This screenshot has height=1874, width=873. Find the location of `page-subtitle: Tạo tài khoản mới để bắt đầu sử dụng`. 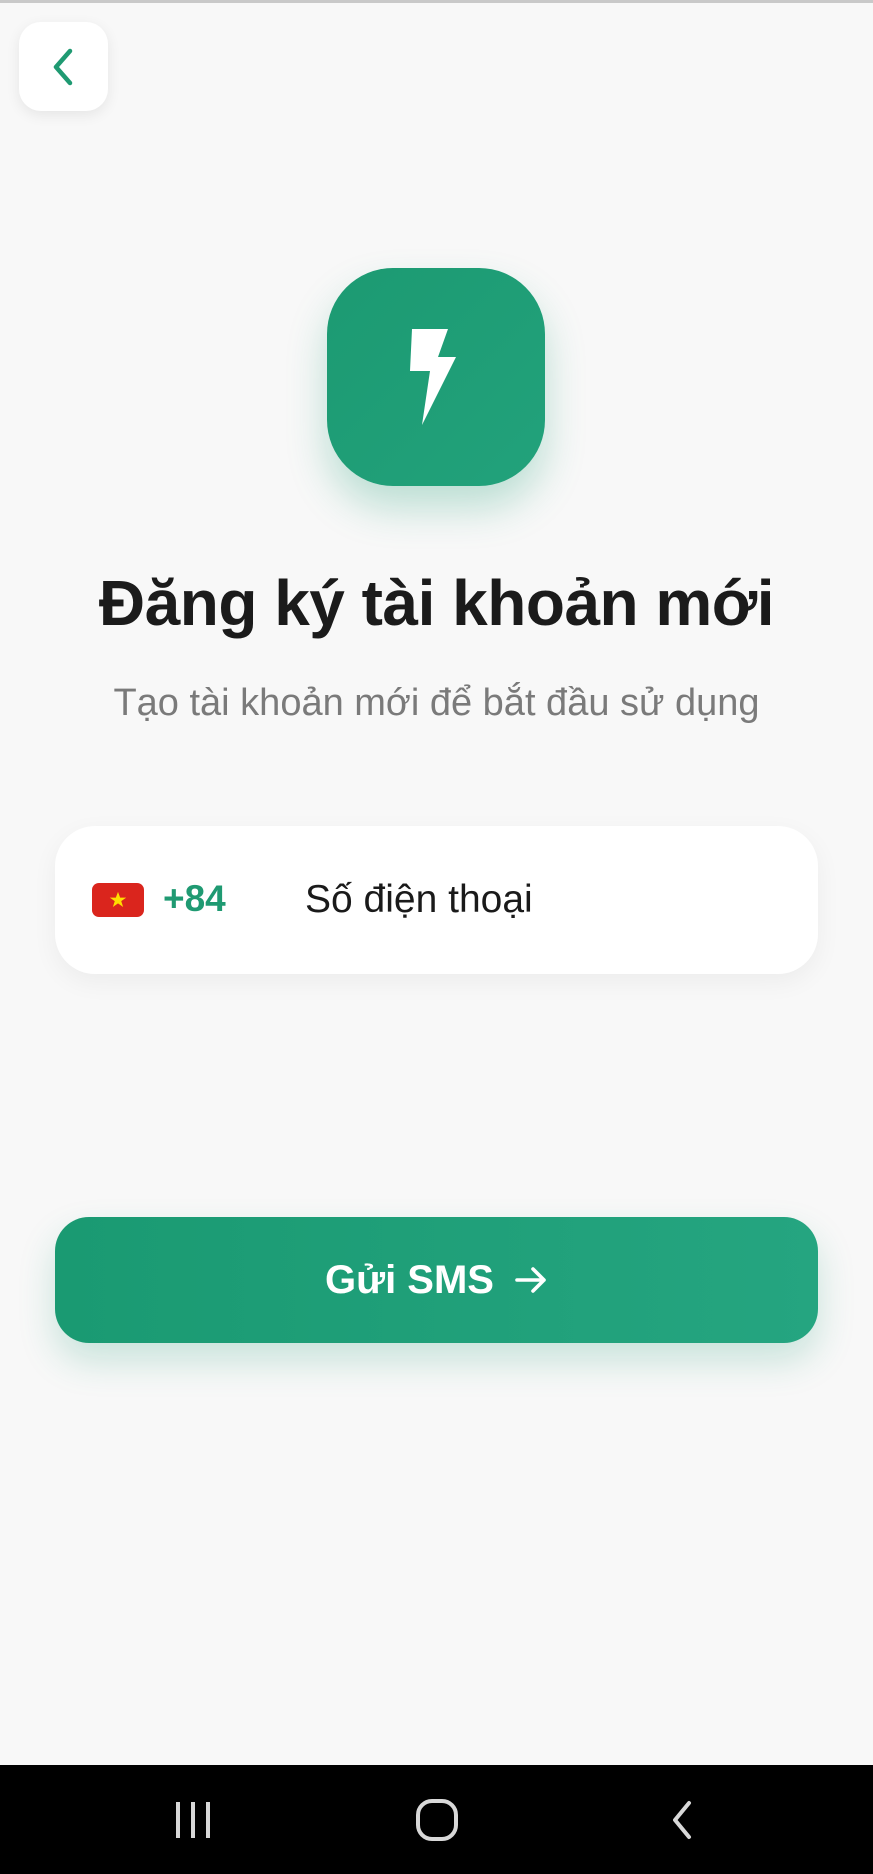

page-subtitle: Tạo tài khoản mới để bắt đầu sử dụng is located at coordinates (436, 703).